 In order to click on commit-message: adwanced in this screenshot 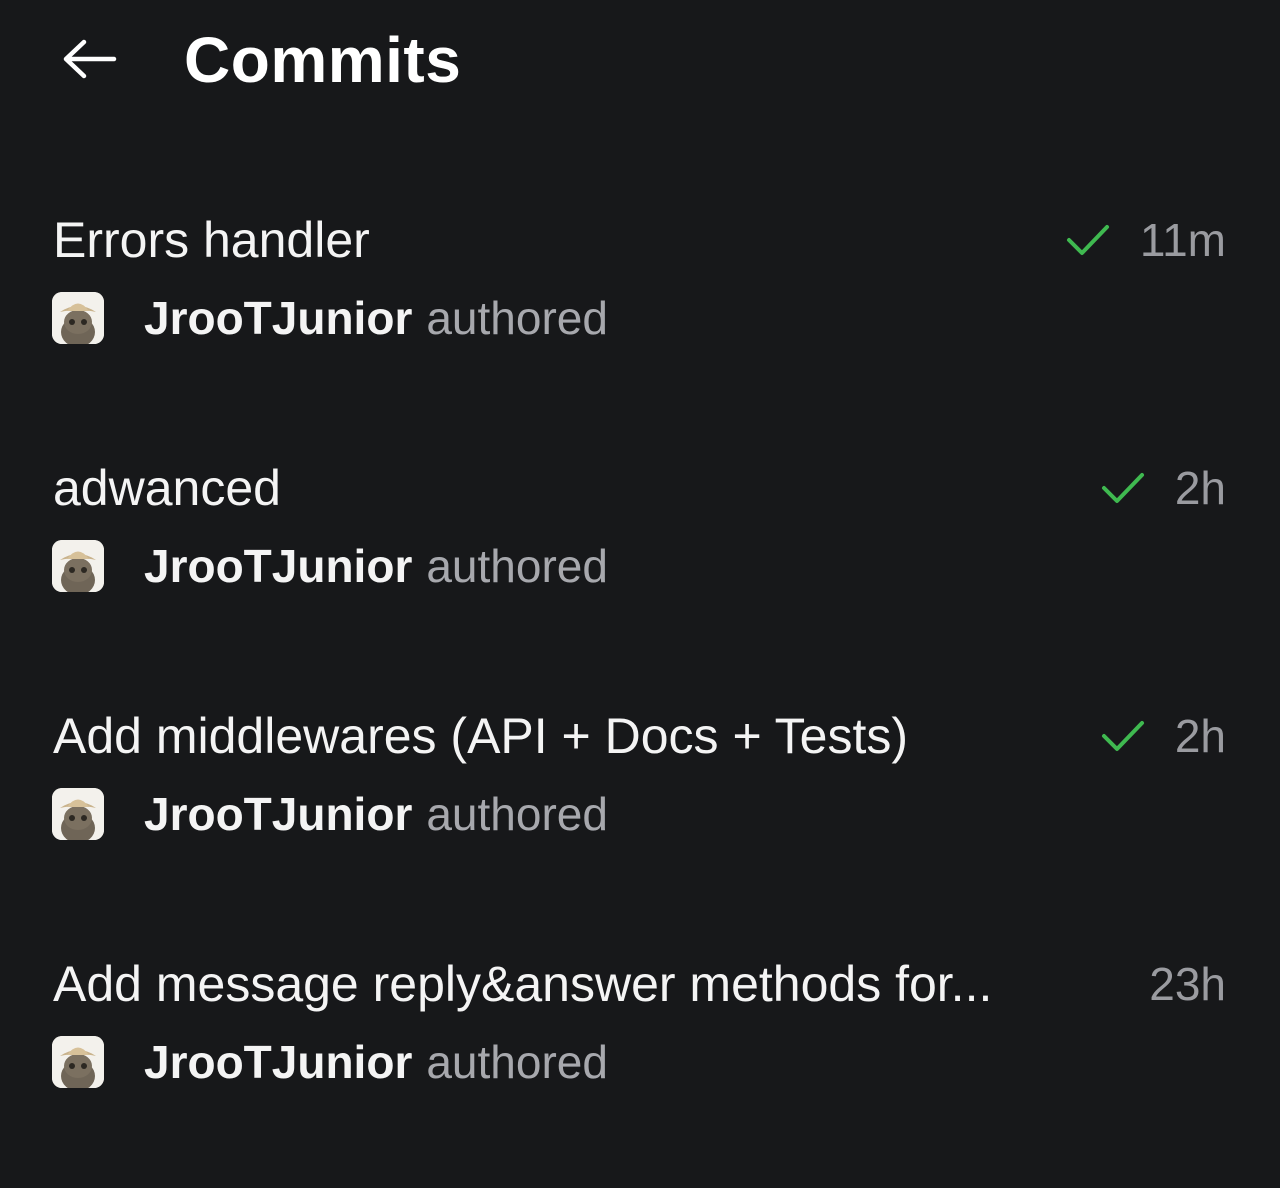, I will do `click(167, 488)`.